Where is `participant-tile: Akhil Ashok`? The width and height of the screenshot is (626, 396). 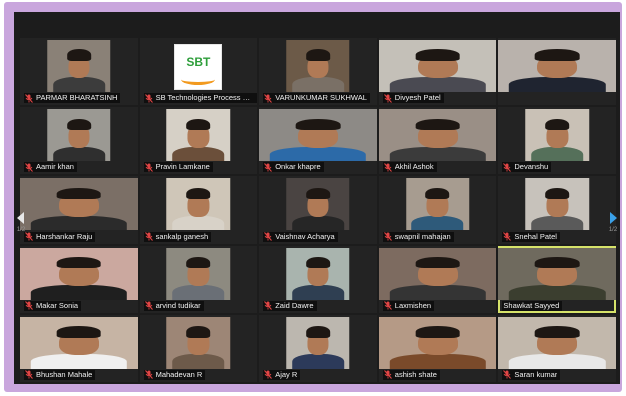
participant-tile: Akhil Ashok is located at coordinates (437, 141).